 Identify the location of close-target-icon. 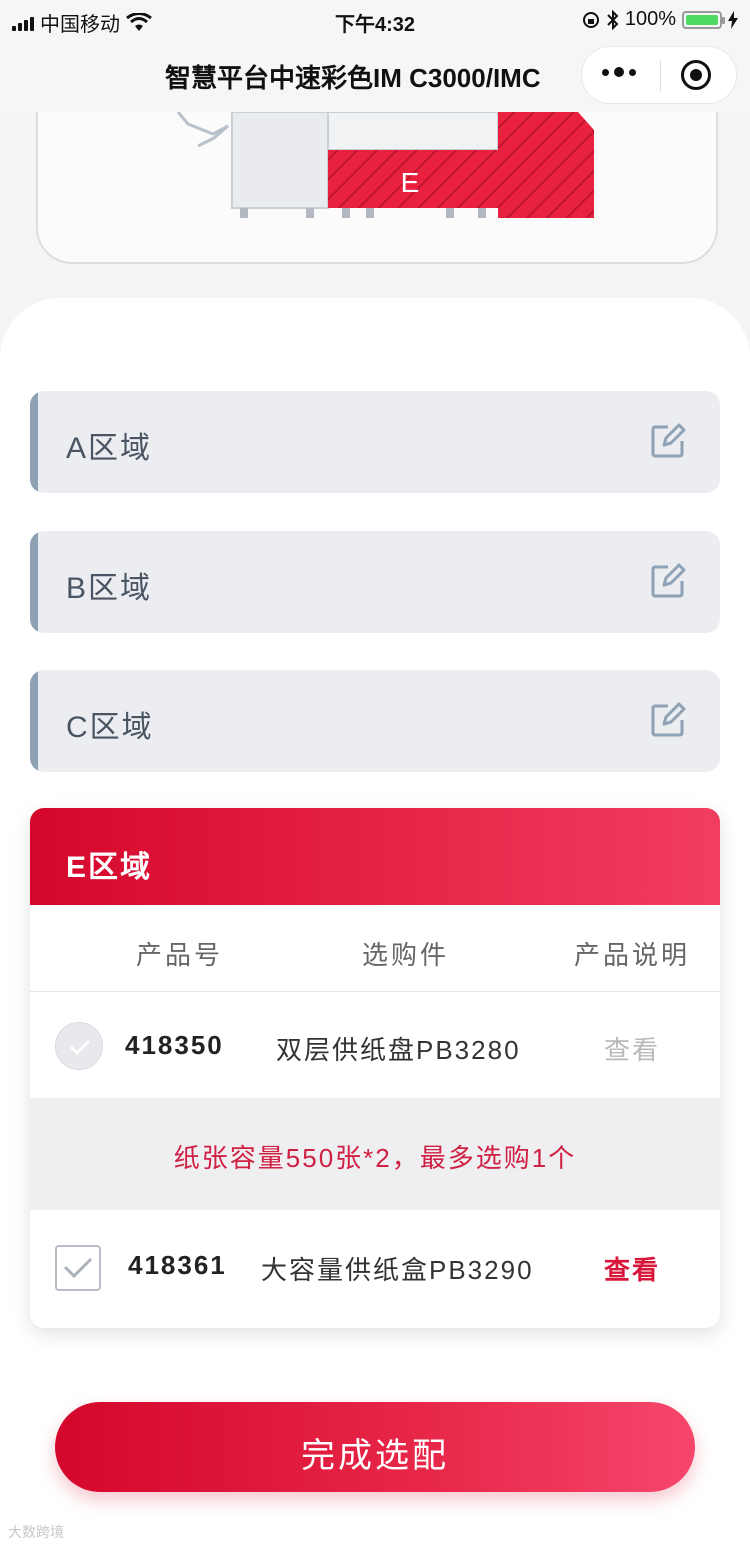
(696, 75).